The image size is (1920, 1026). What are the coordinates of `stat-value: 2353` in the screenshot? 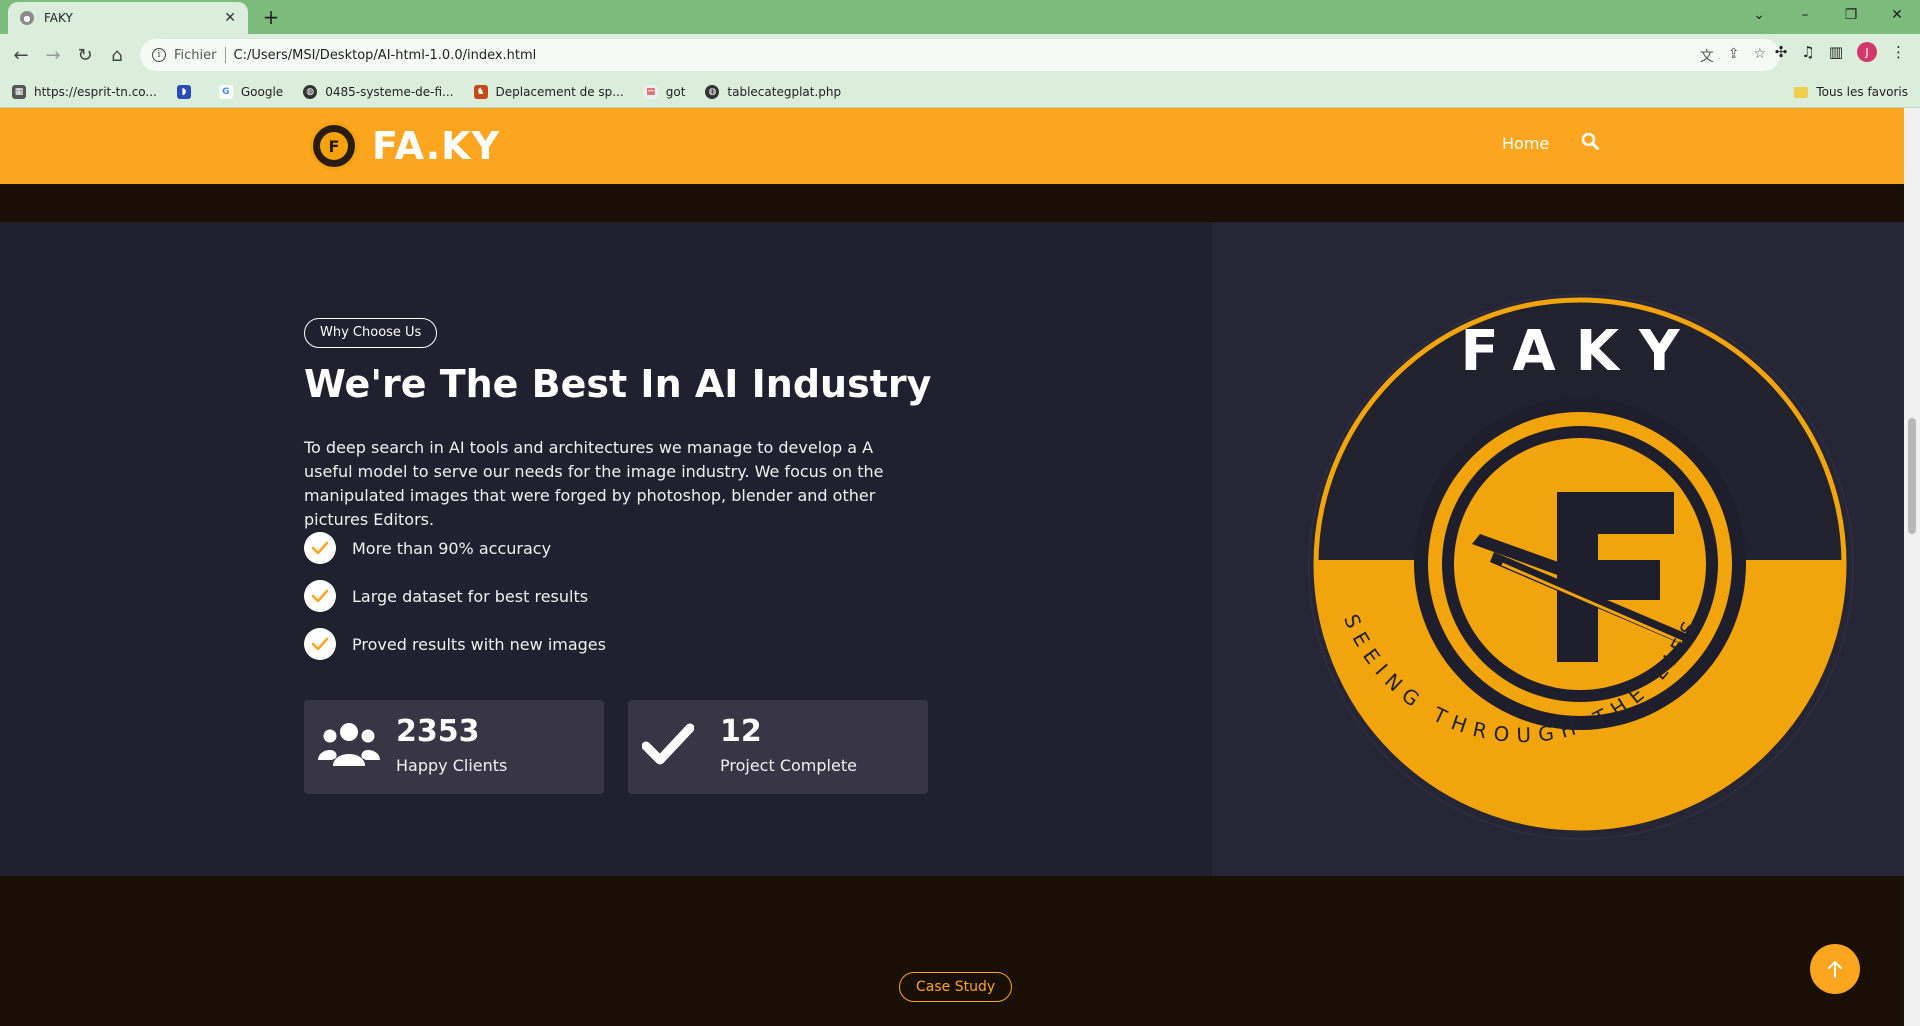 It's located at (438, 731).